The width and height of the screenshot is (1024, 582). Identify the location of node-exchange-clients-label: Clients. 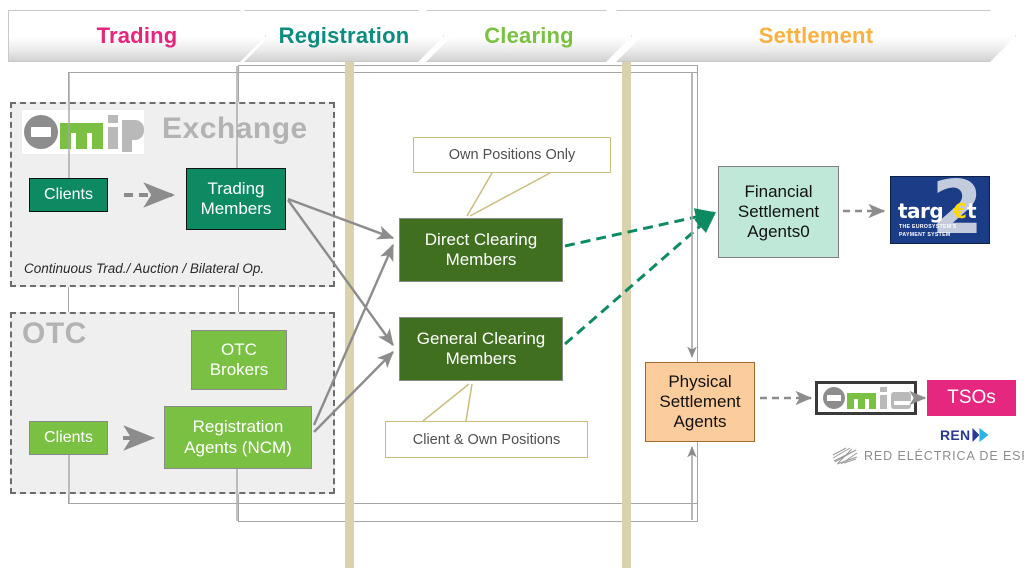
(68, 194).